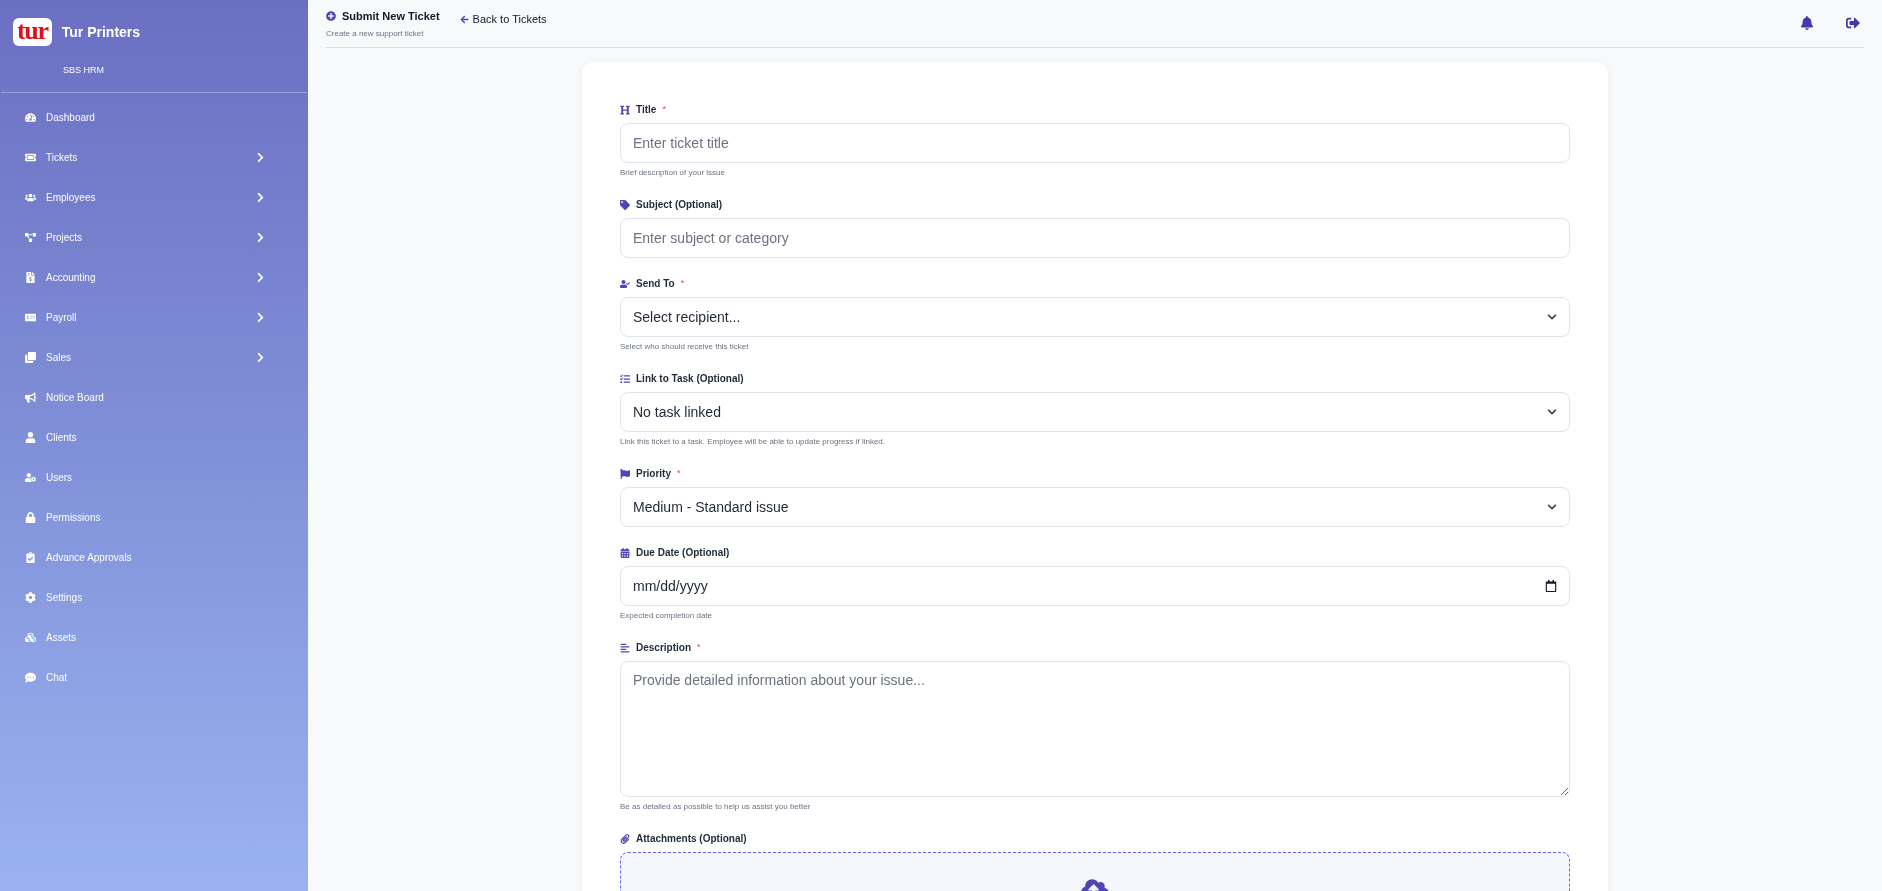 This screenshot has height=891, width=1882. What do you see at coordinates (673, 173) in the screenshot?
I see `field-hint: Brief description of your issue` at bounding box center [673, 173].